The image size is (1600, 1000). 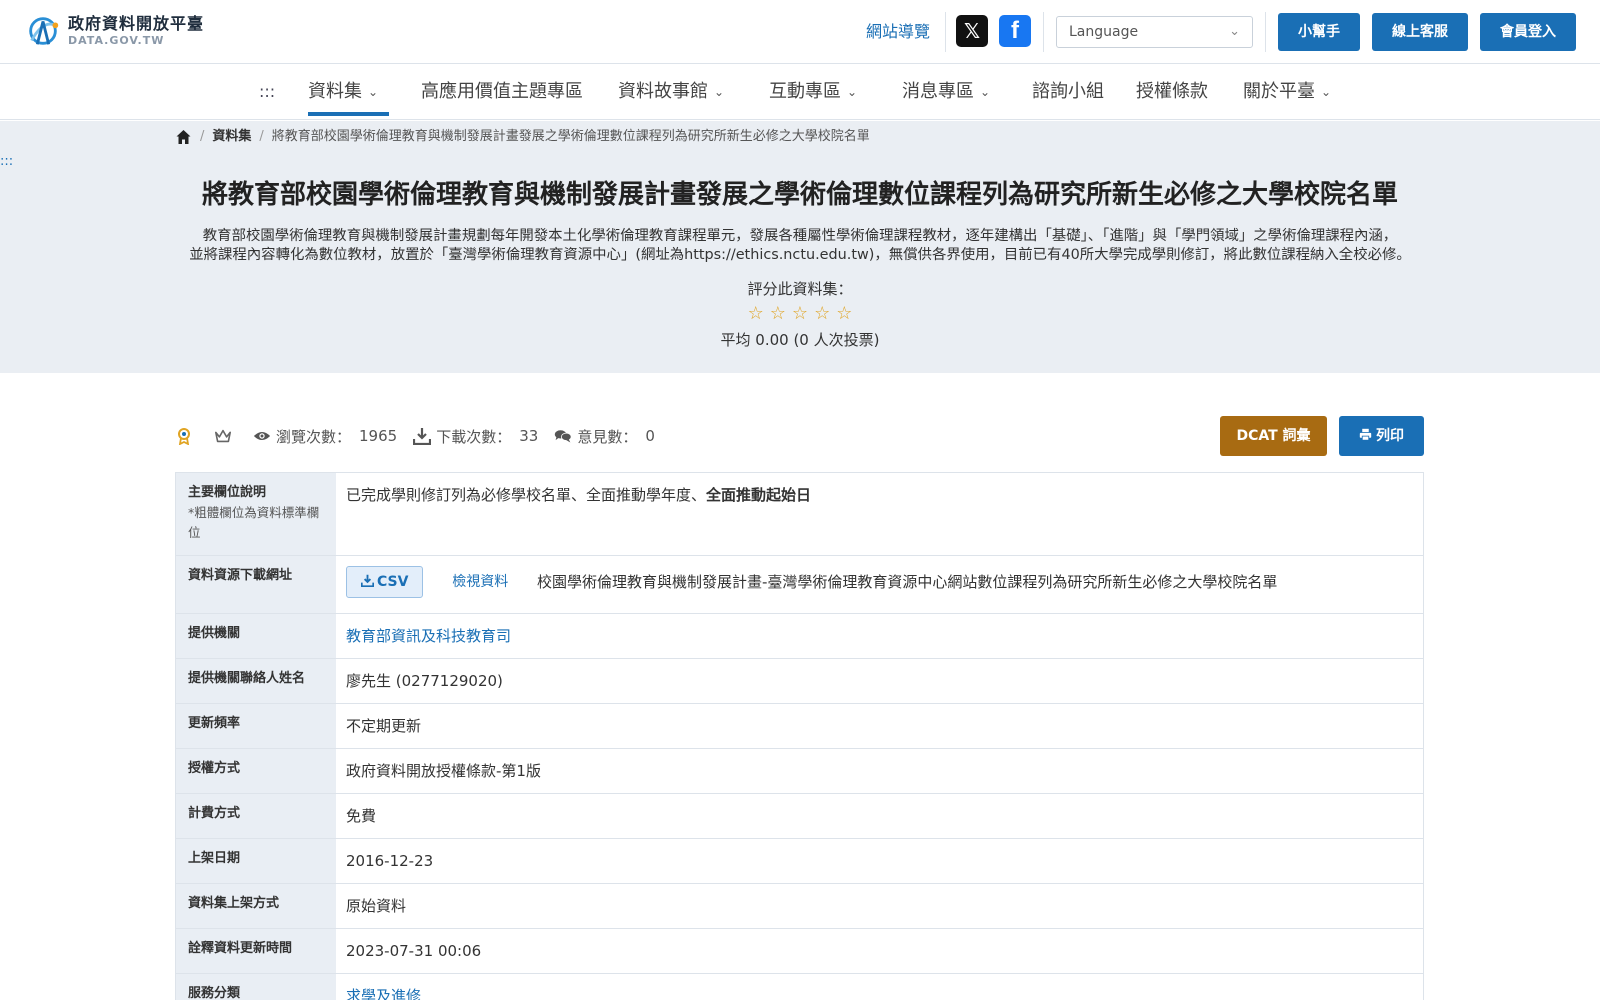 I want to click on content-accesskey: :::, so click(x=6, y=161).